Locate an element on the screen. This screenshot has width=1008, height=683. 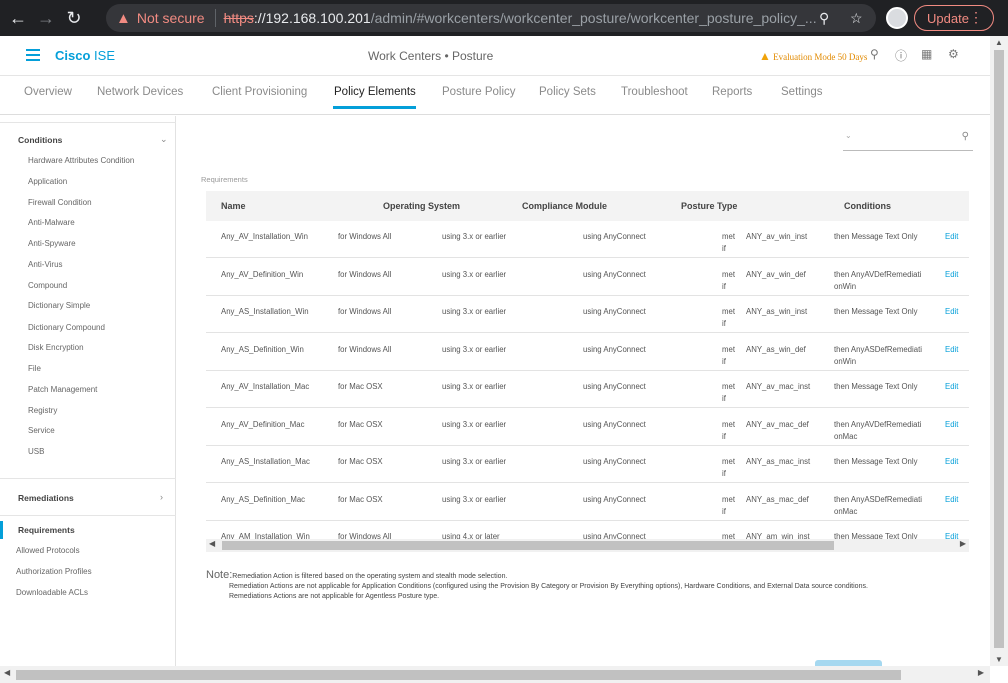
sidebar-item-firewall: Firewall Condition is located at coordinates (60, 202).